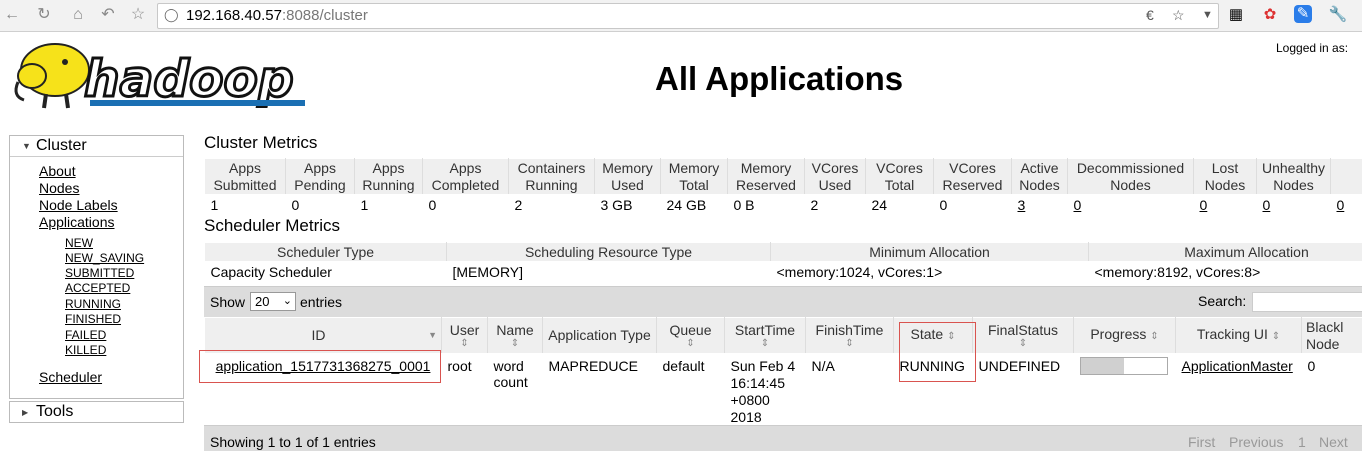  I want to click on search-label: Search:, so click(1222, 301).